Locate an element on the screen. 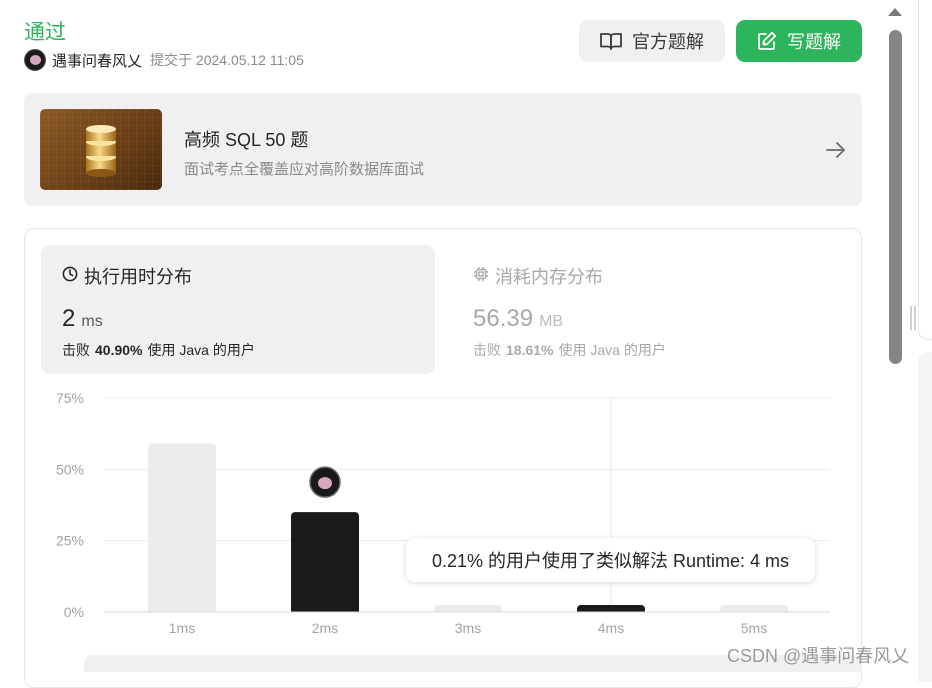 The width and height of the screenshot is (932, 688). write-solution-button: 写题解 is located at coordinates (799, 41).